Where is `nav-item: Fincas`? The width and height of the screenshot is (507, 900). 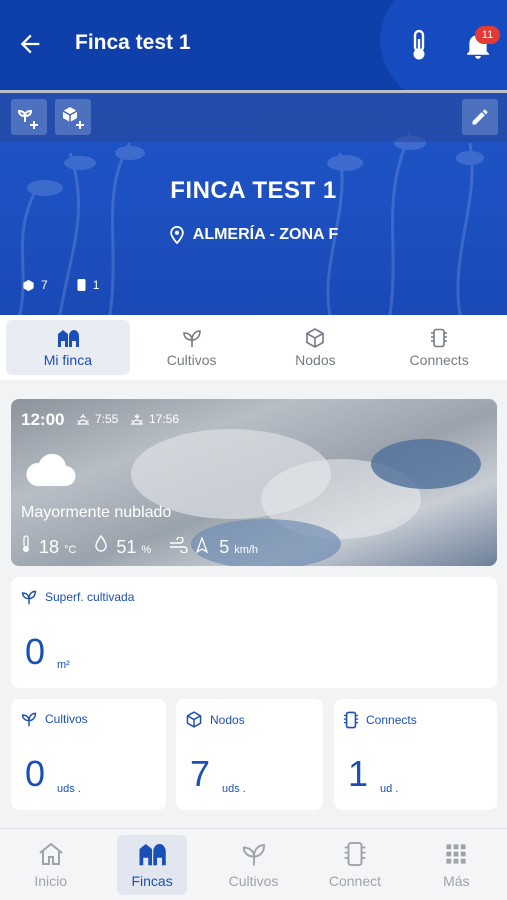 nav-item: Fincas is located at coordinates (152, 864).